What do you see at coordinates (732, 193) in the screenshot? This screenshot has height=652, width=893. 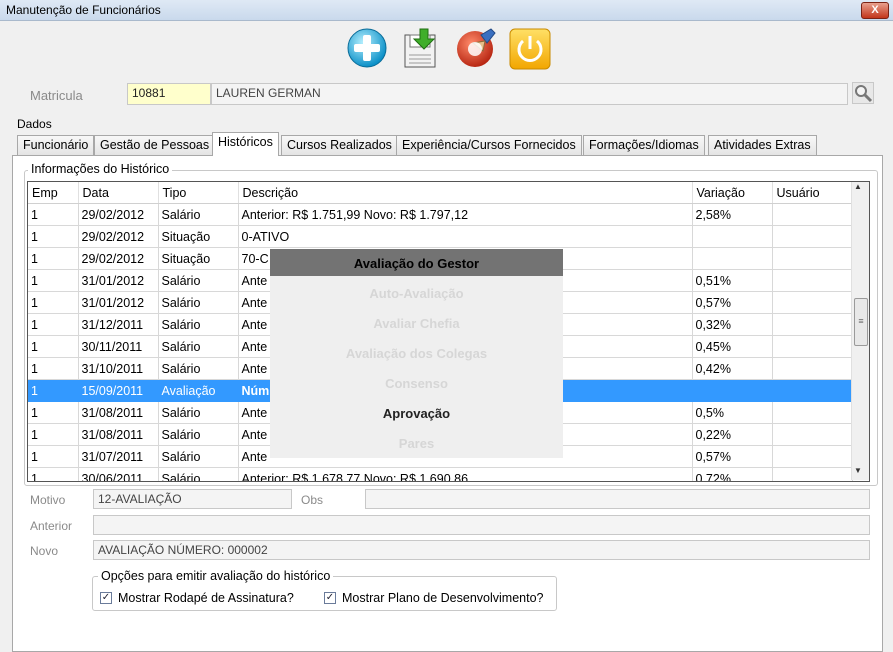 I see `column-header-variacao: Variação` at bounding box center [732, 193].